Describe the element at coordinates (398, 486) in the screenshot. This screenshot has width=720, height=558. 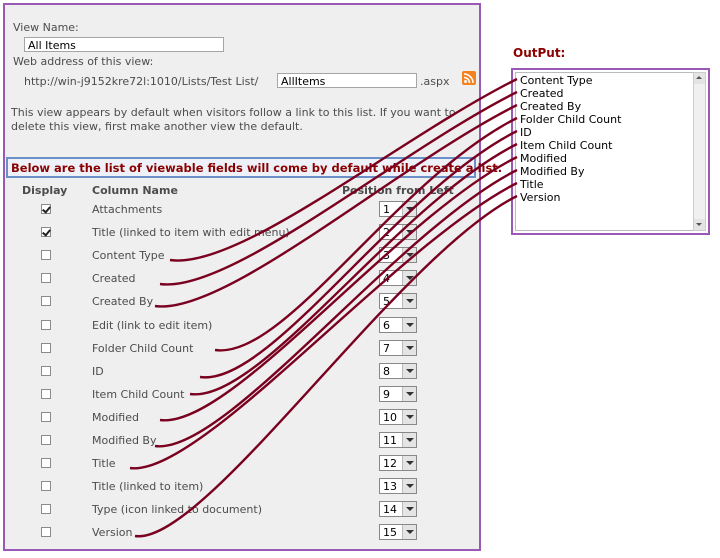
I see `position-select: 13` at that location.